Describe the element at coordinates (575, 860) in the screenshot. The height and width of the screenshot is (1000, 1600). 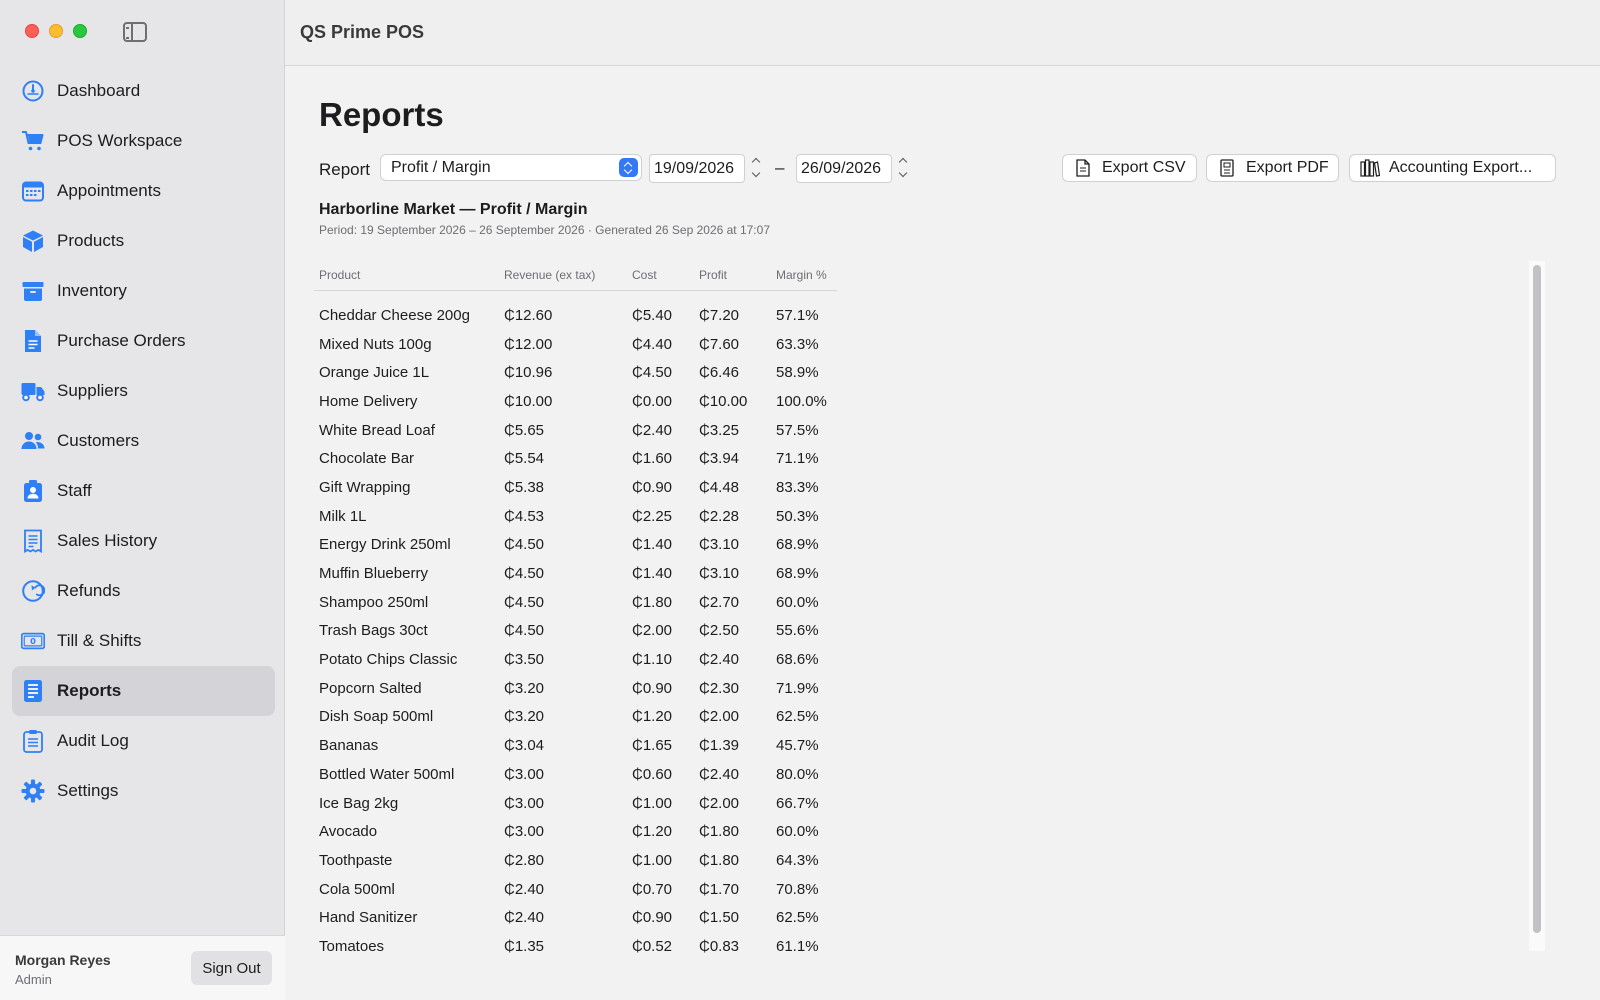
I see `table-row: Toothpaste ₵2.80 ₵1.00 ₵1.80 64.3%` at that location.